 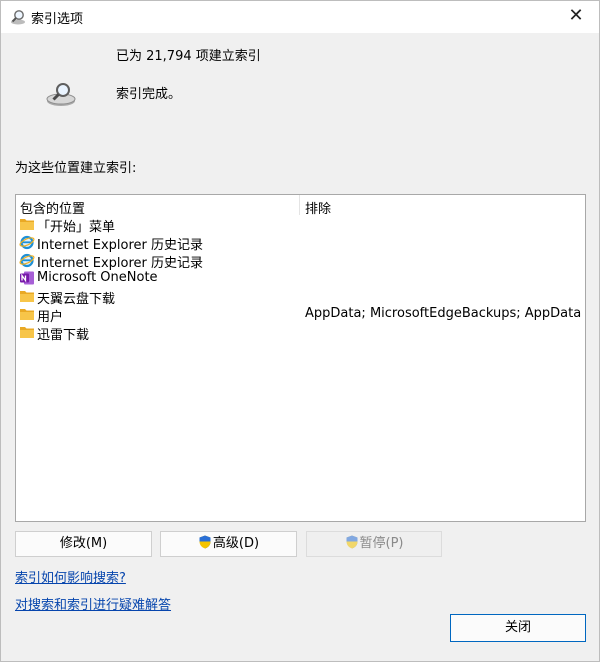 I want to click on advanced-button: 高级(D), so click(x=228, y=544).